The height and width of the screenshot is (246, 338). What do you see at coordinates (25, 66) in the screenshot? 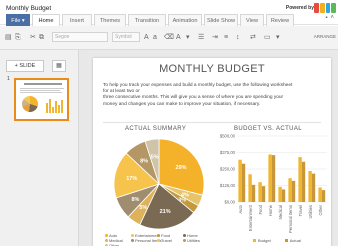
I see `new-slide-button: + SLIDE` at bounding box center [25, 66].